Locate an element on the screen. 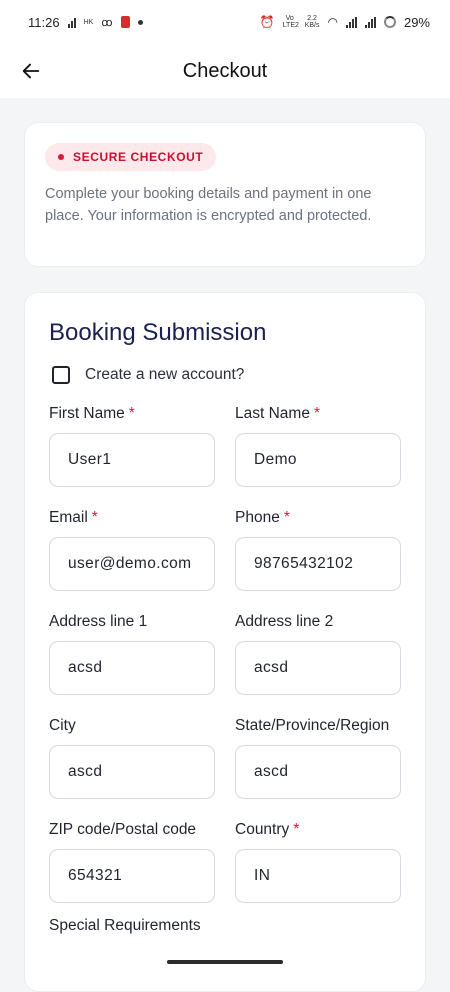 This screenshot has width=450, height=992. first-name-input is located at coordinates (132, 460).